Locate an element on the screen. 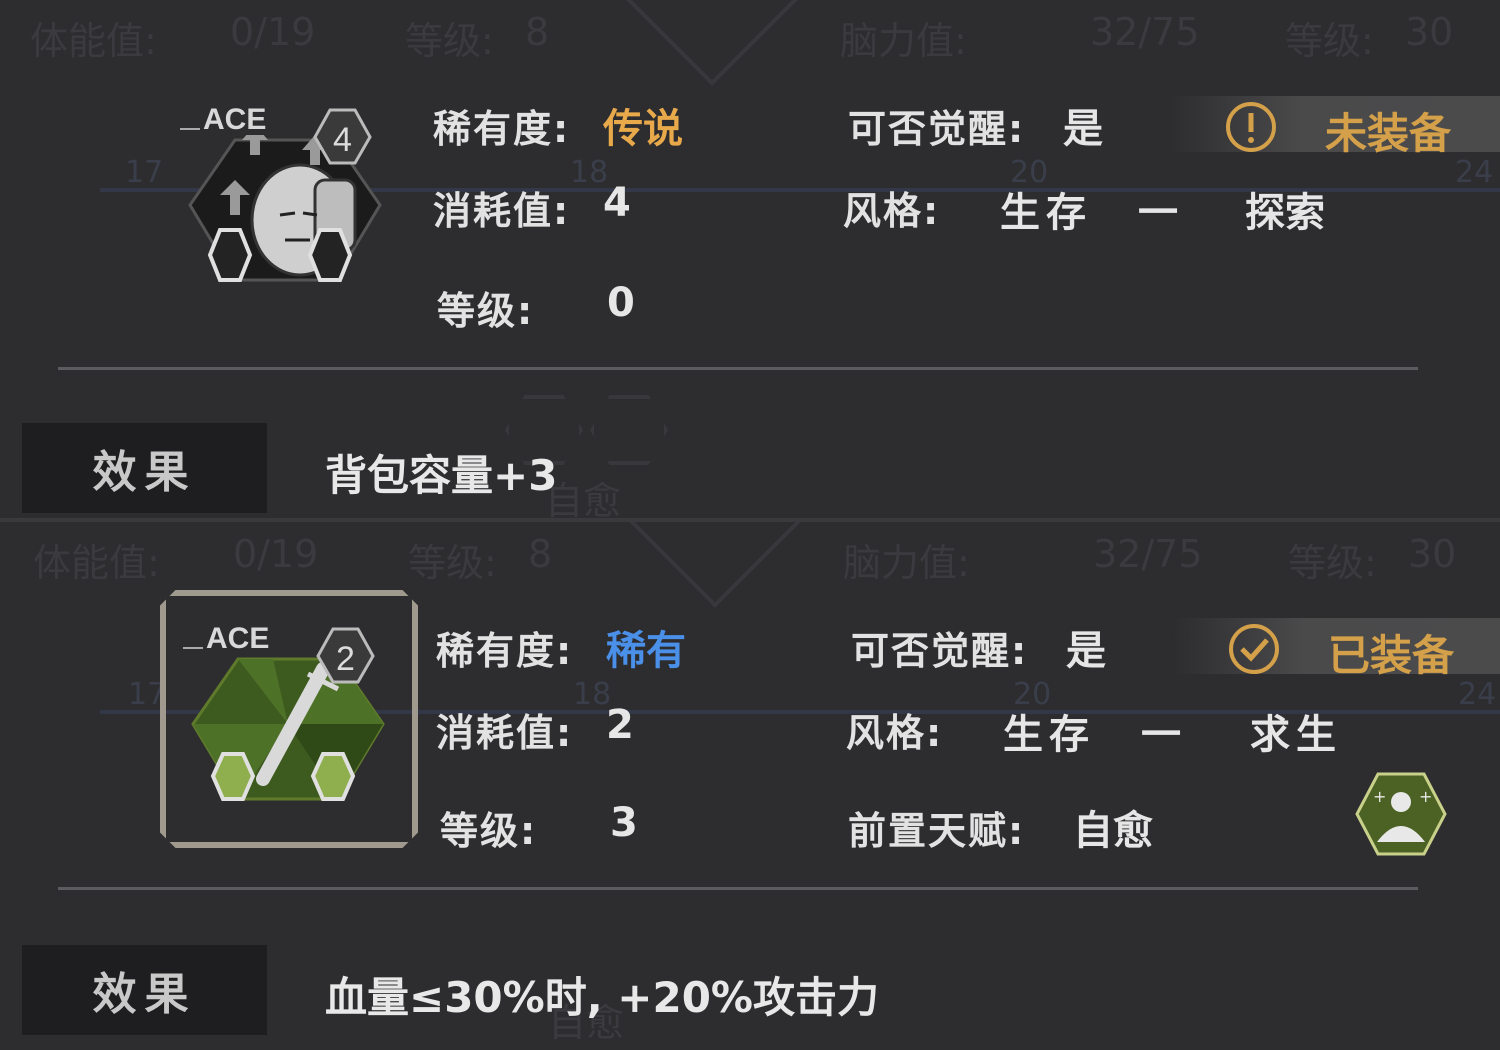 This screenshot has height=1050, width=1500. level-value: 0 is located at coordinates (621, 303).